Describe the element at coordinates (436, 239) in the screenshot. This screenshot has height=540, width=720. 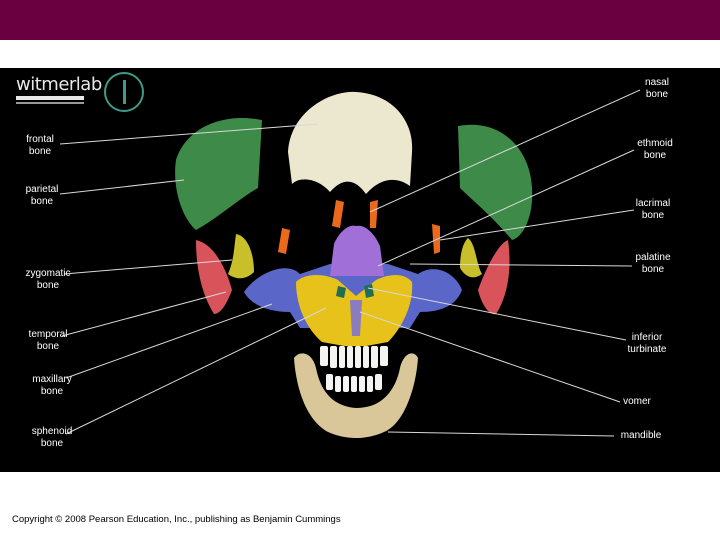
I see `lacrimal-bone-right` at that location.